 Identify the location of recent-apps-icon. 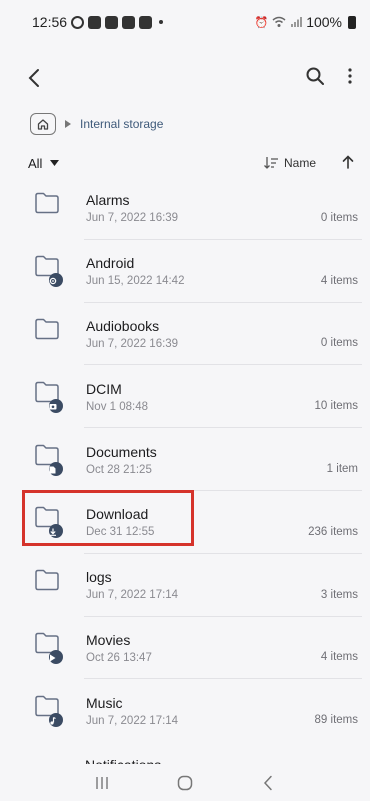
(101, 782).